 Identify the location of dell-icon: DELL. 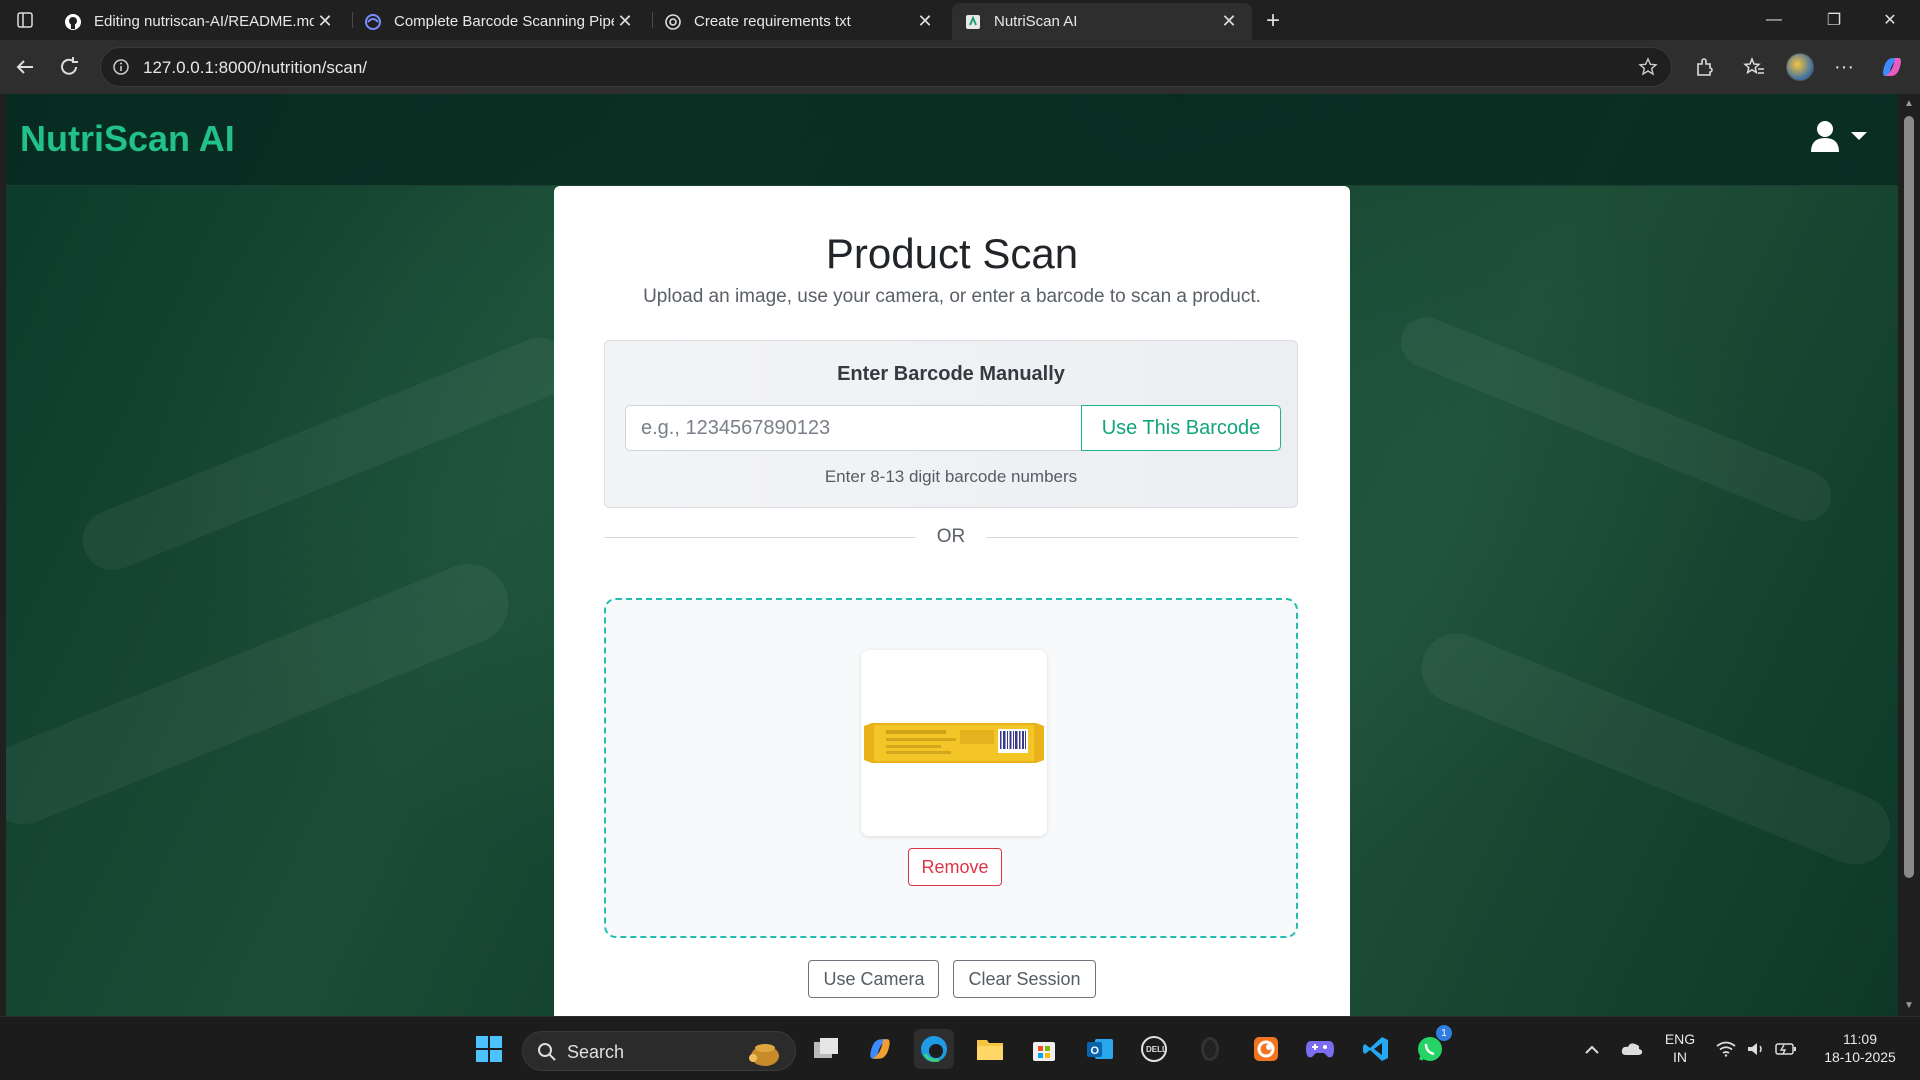
(1154, 1049).